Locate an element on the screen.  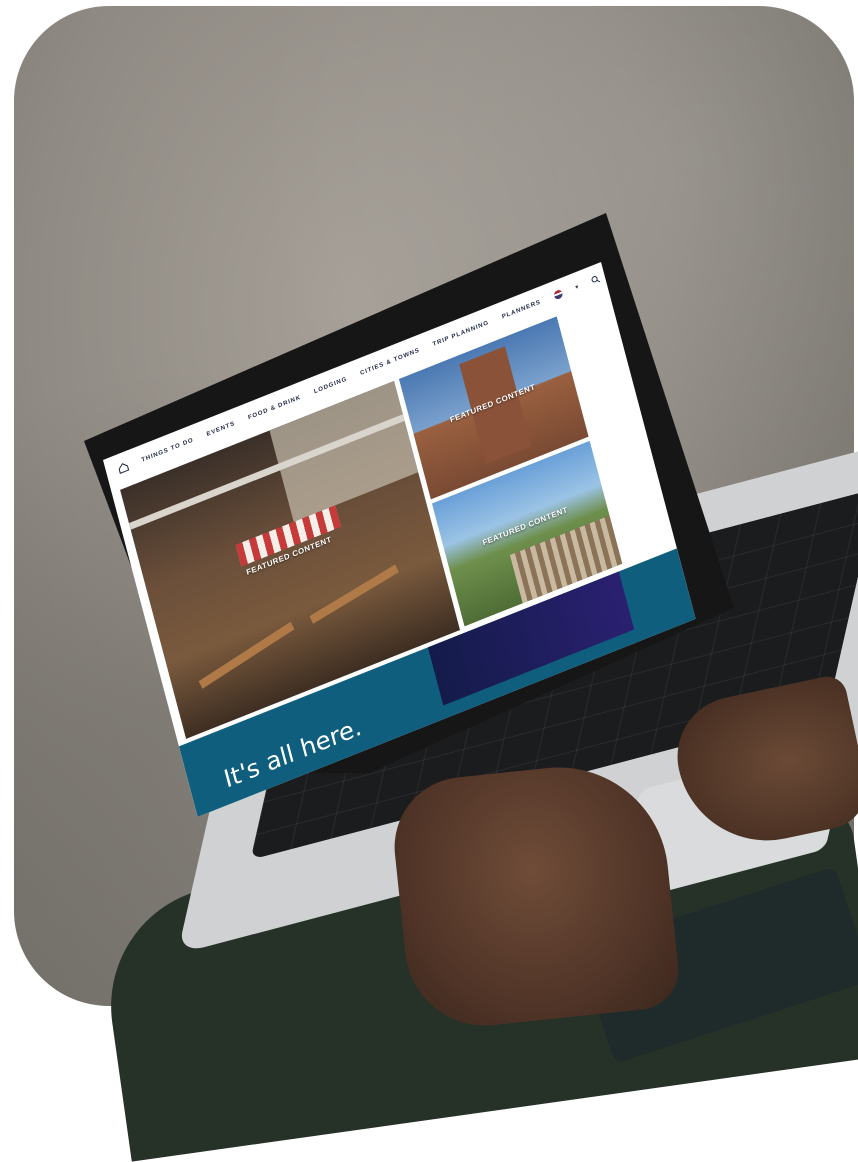
us-flag-icon is located at coordinates (558, 294).